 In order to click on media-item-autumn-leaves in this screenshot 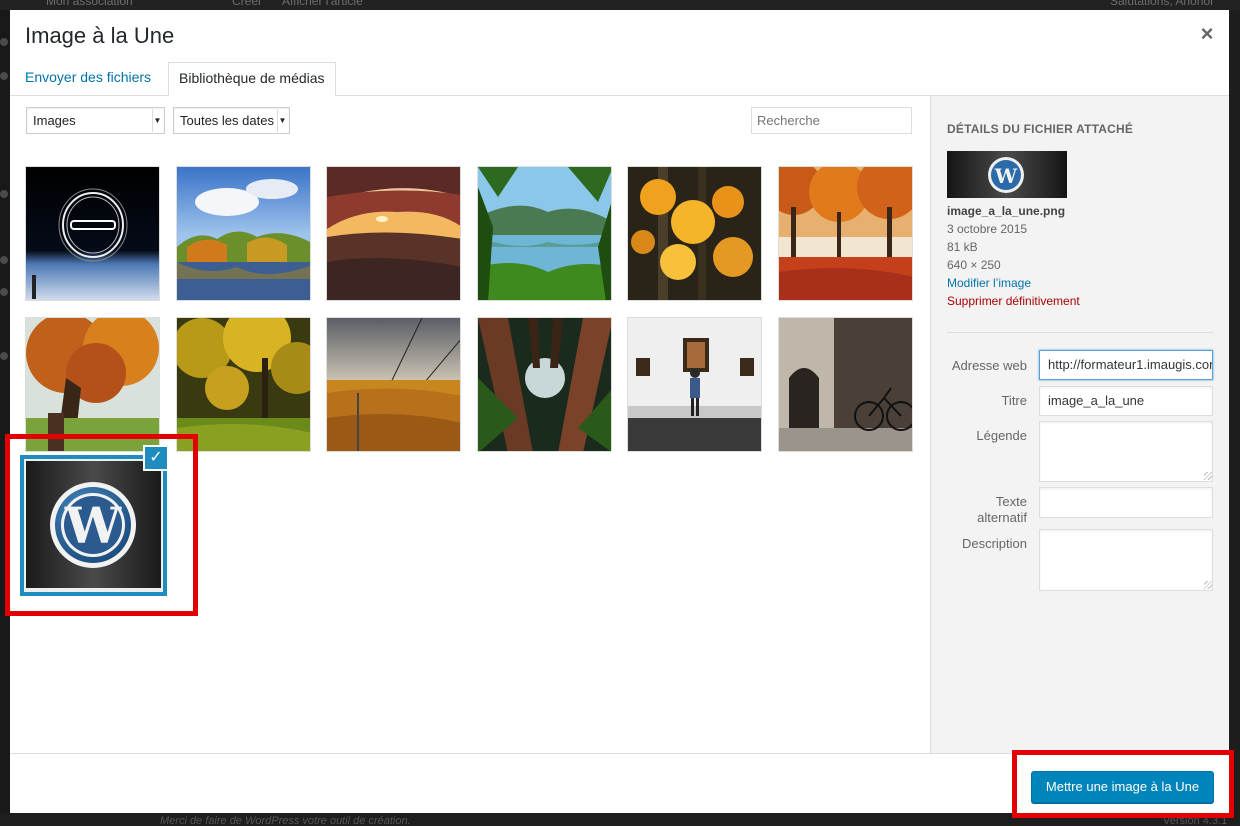, I will do `click(694, 233)`.